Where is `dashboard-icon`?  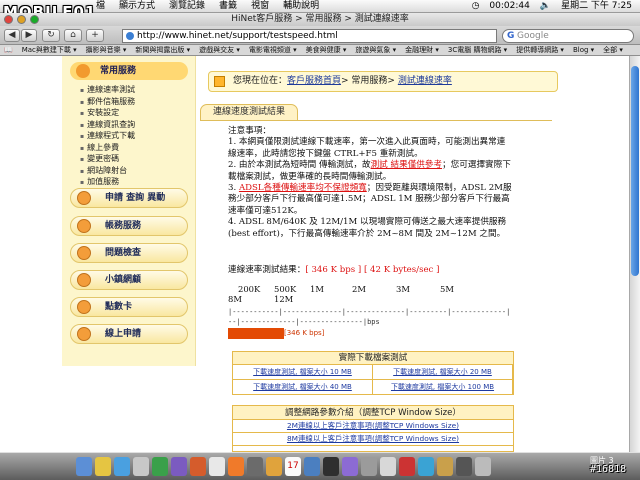
dashboard-icon is located at coordinates (103, 466).